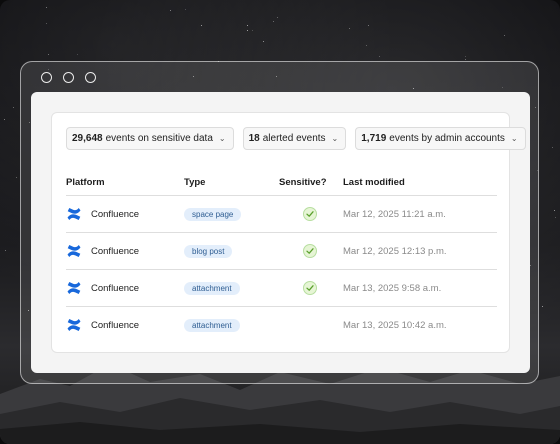  I want to click on window-controls, so click(68, 77).